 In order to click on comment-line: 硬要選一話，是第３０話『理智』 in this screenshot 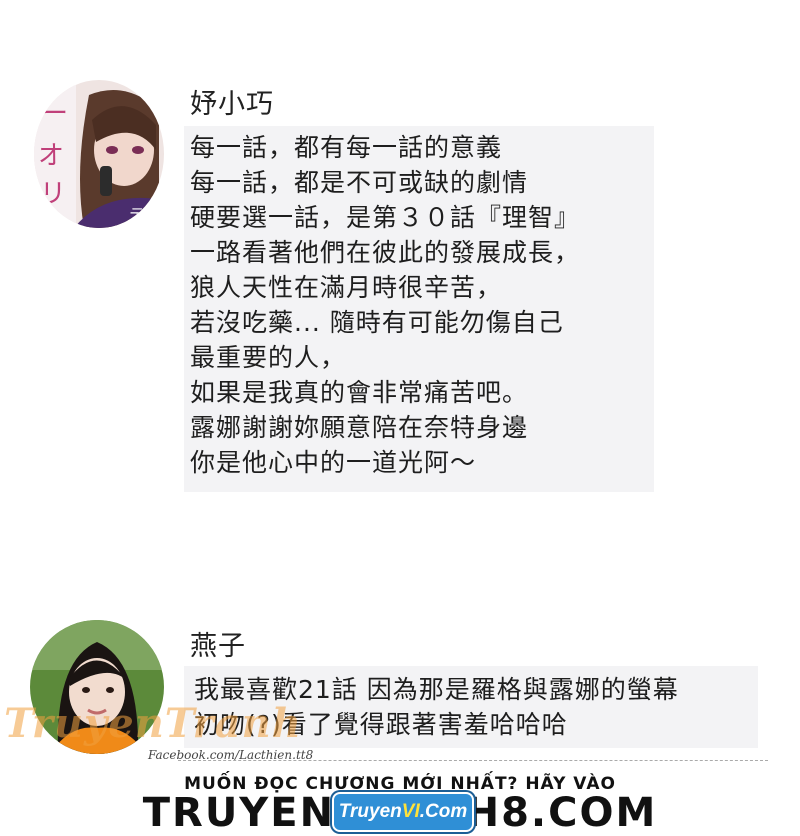, I will do `click(385, 217)`.